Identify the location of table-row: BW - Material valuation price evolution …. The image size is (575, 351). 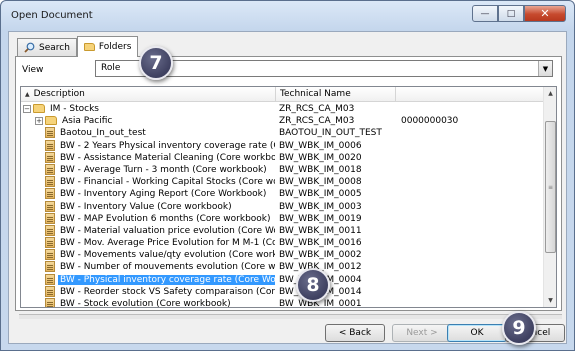
(283, 230).